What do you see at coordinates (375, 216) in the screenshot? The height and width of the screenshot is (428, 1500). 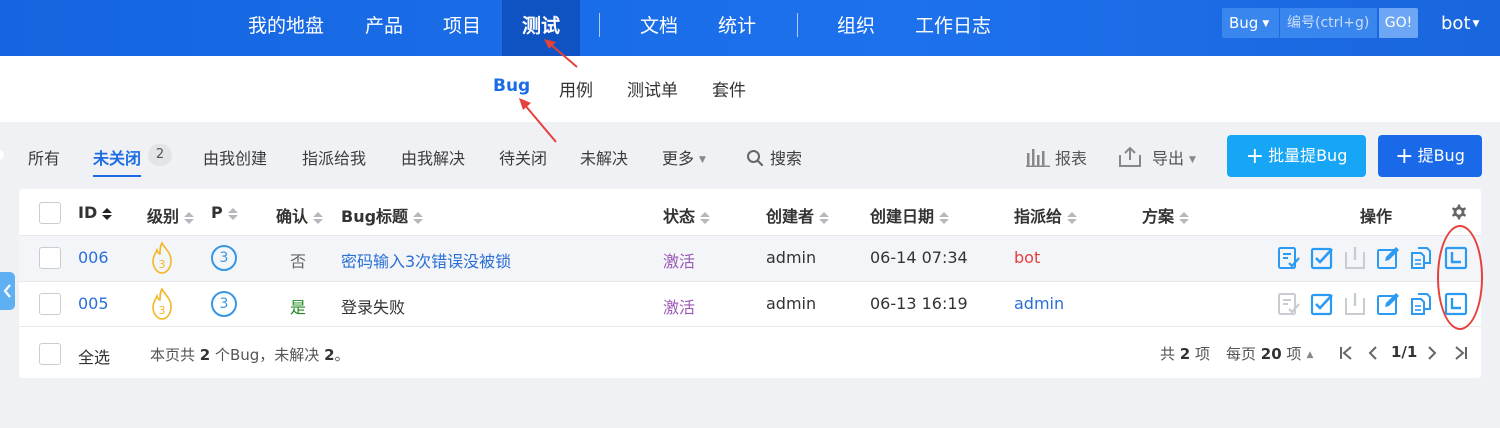 I see `col-header-title-label: Bug标题` at bounding box center [375, 216].